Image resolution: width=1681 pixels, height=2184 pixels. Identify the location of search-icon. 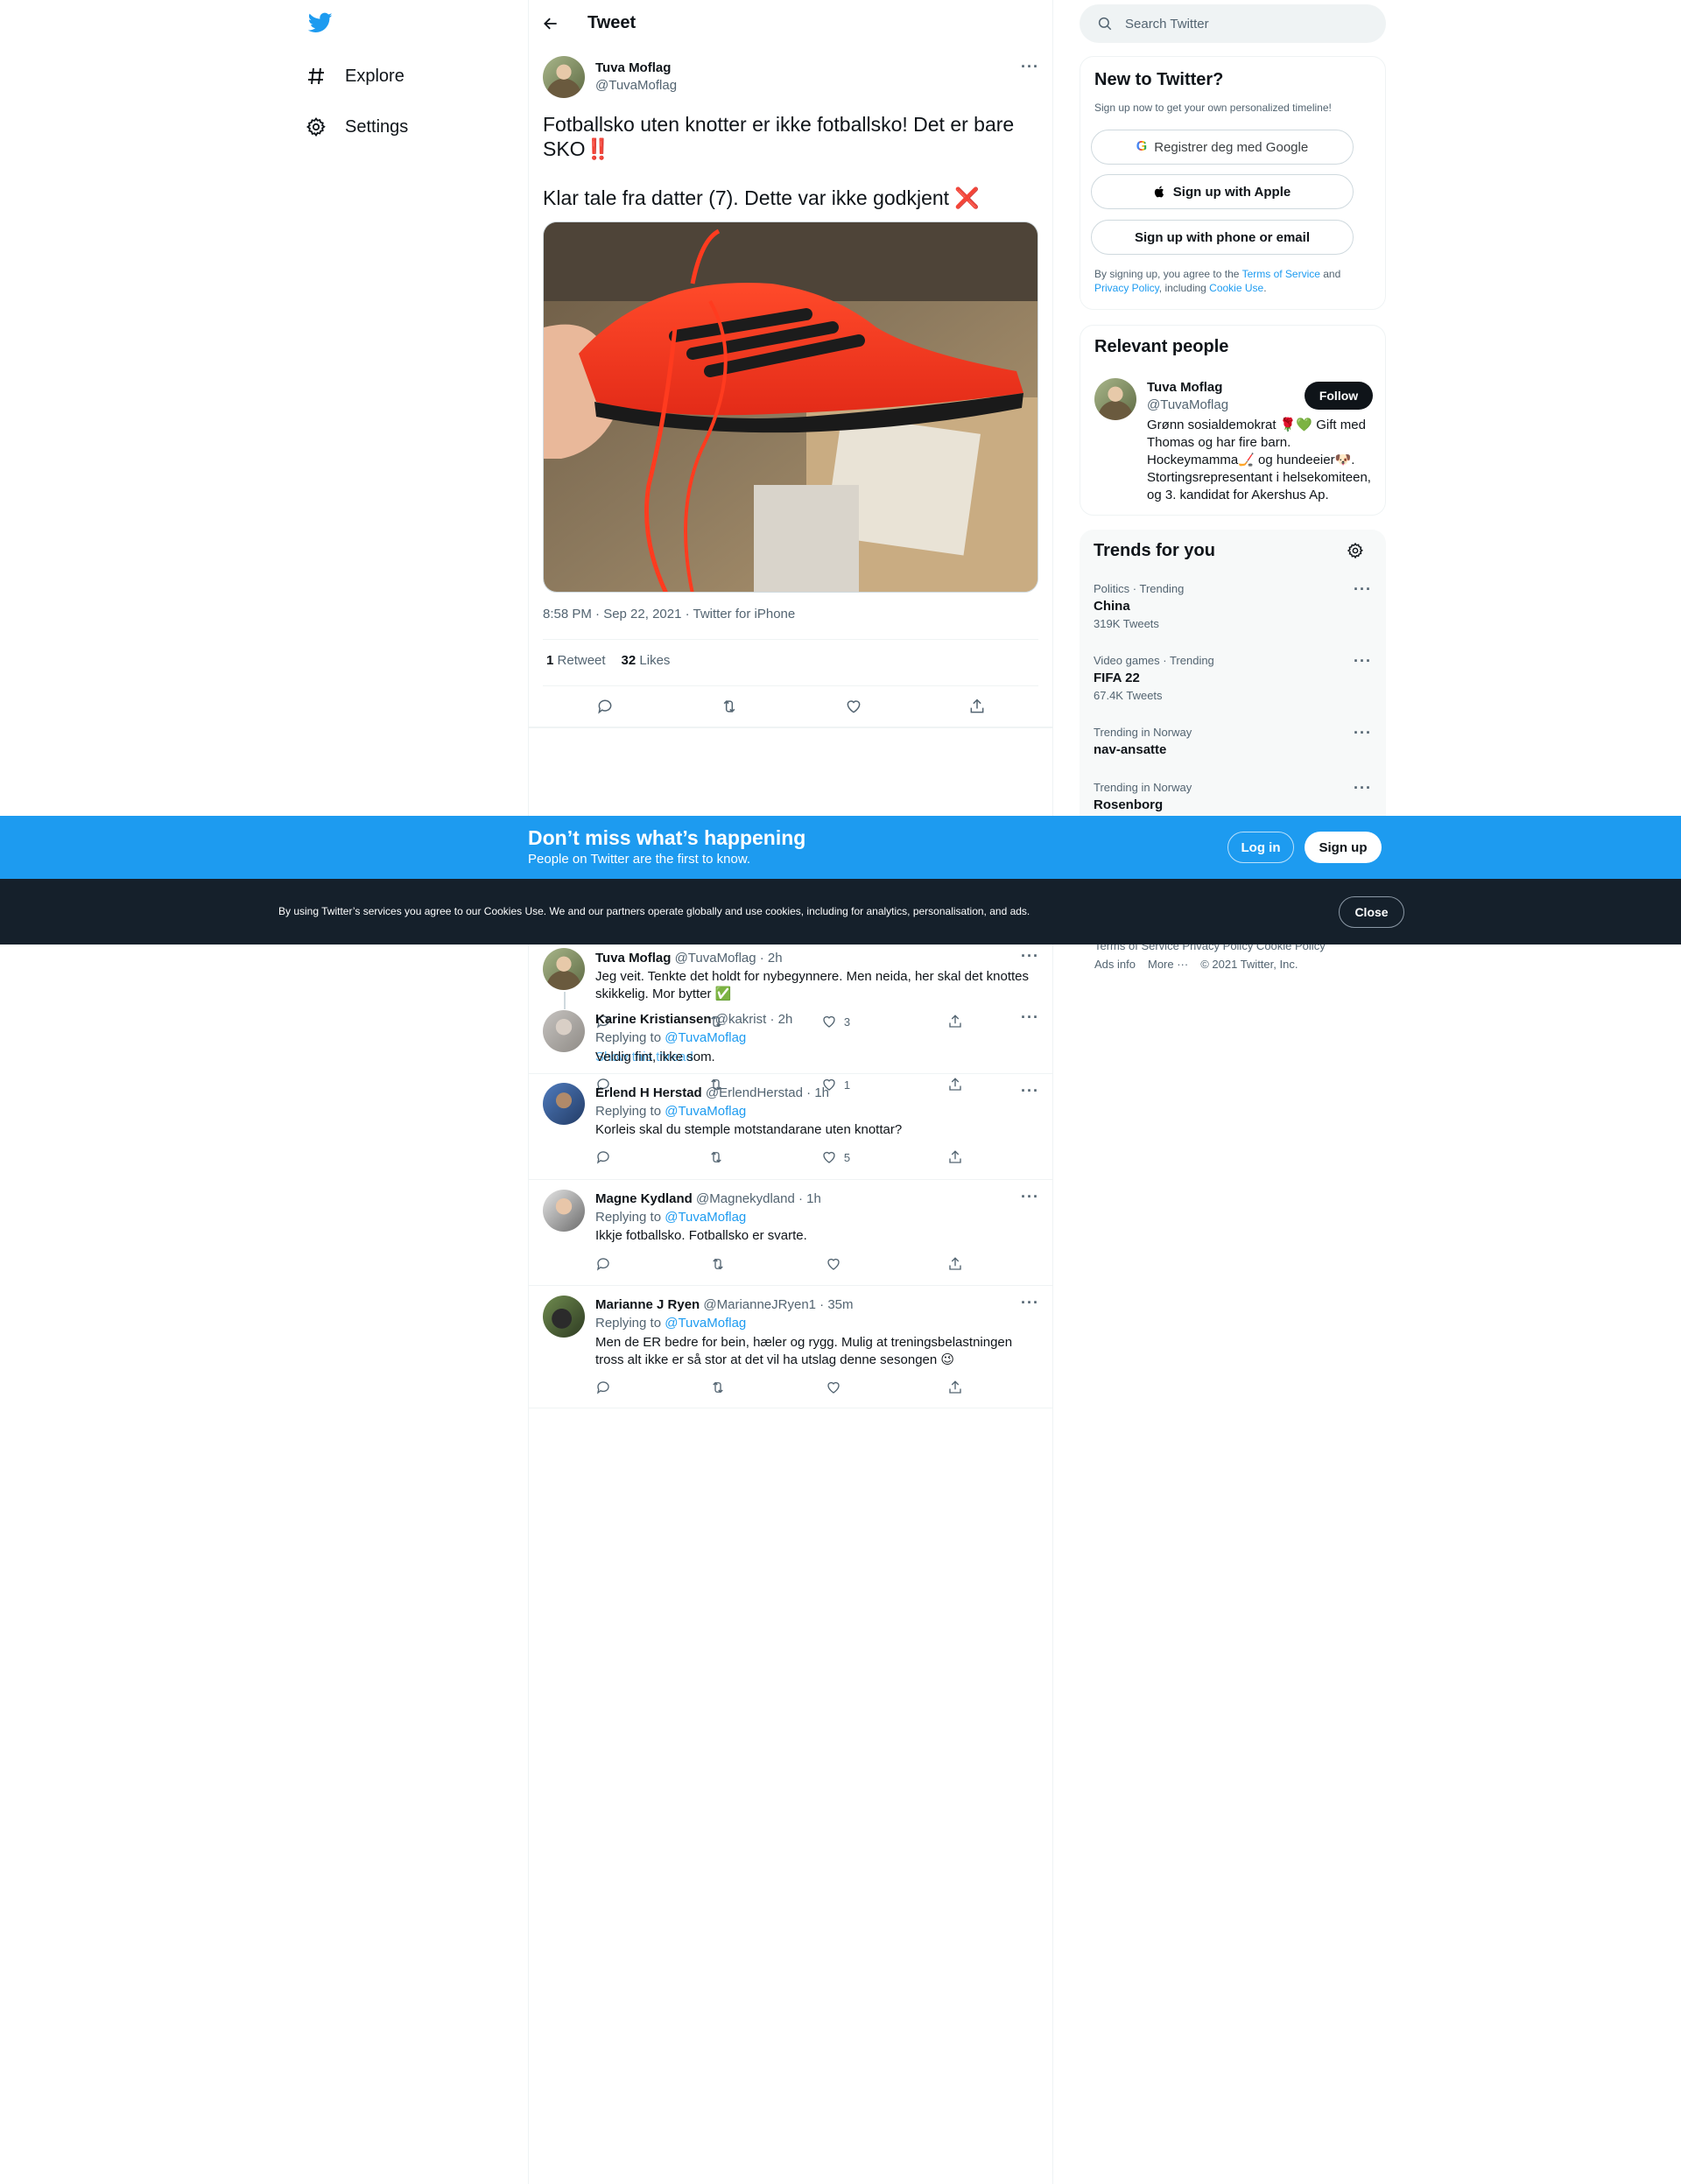
(1105, 24).